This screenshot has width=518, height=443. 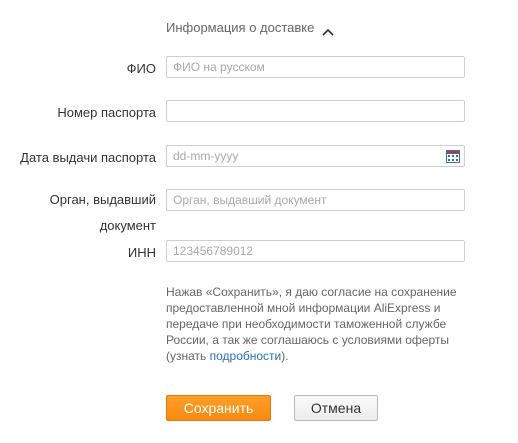 I want to click on inn-input, so click(x=315, y=251).